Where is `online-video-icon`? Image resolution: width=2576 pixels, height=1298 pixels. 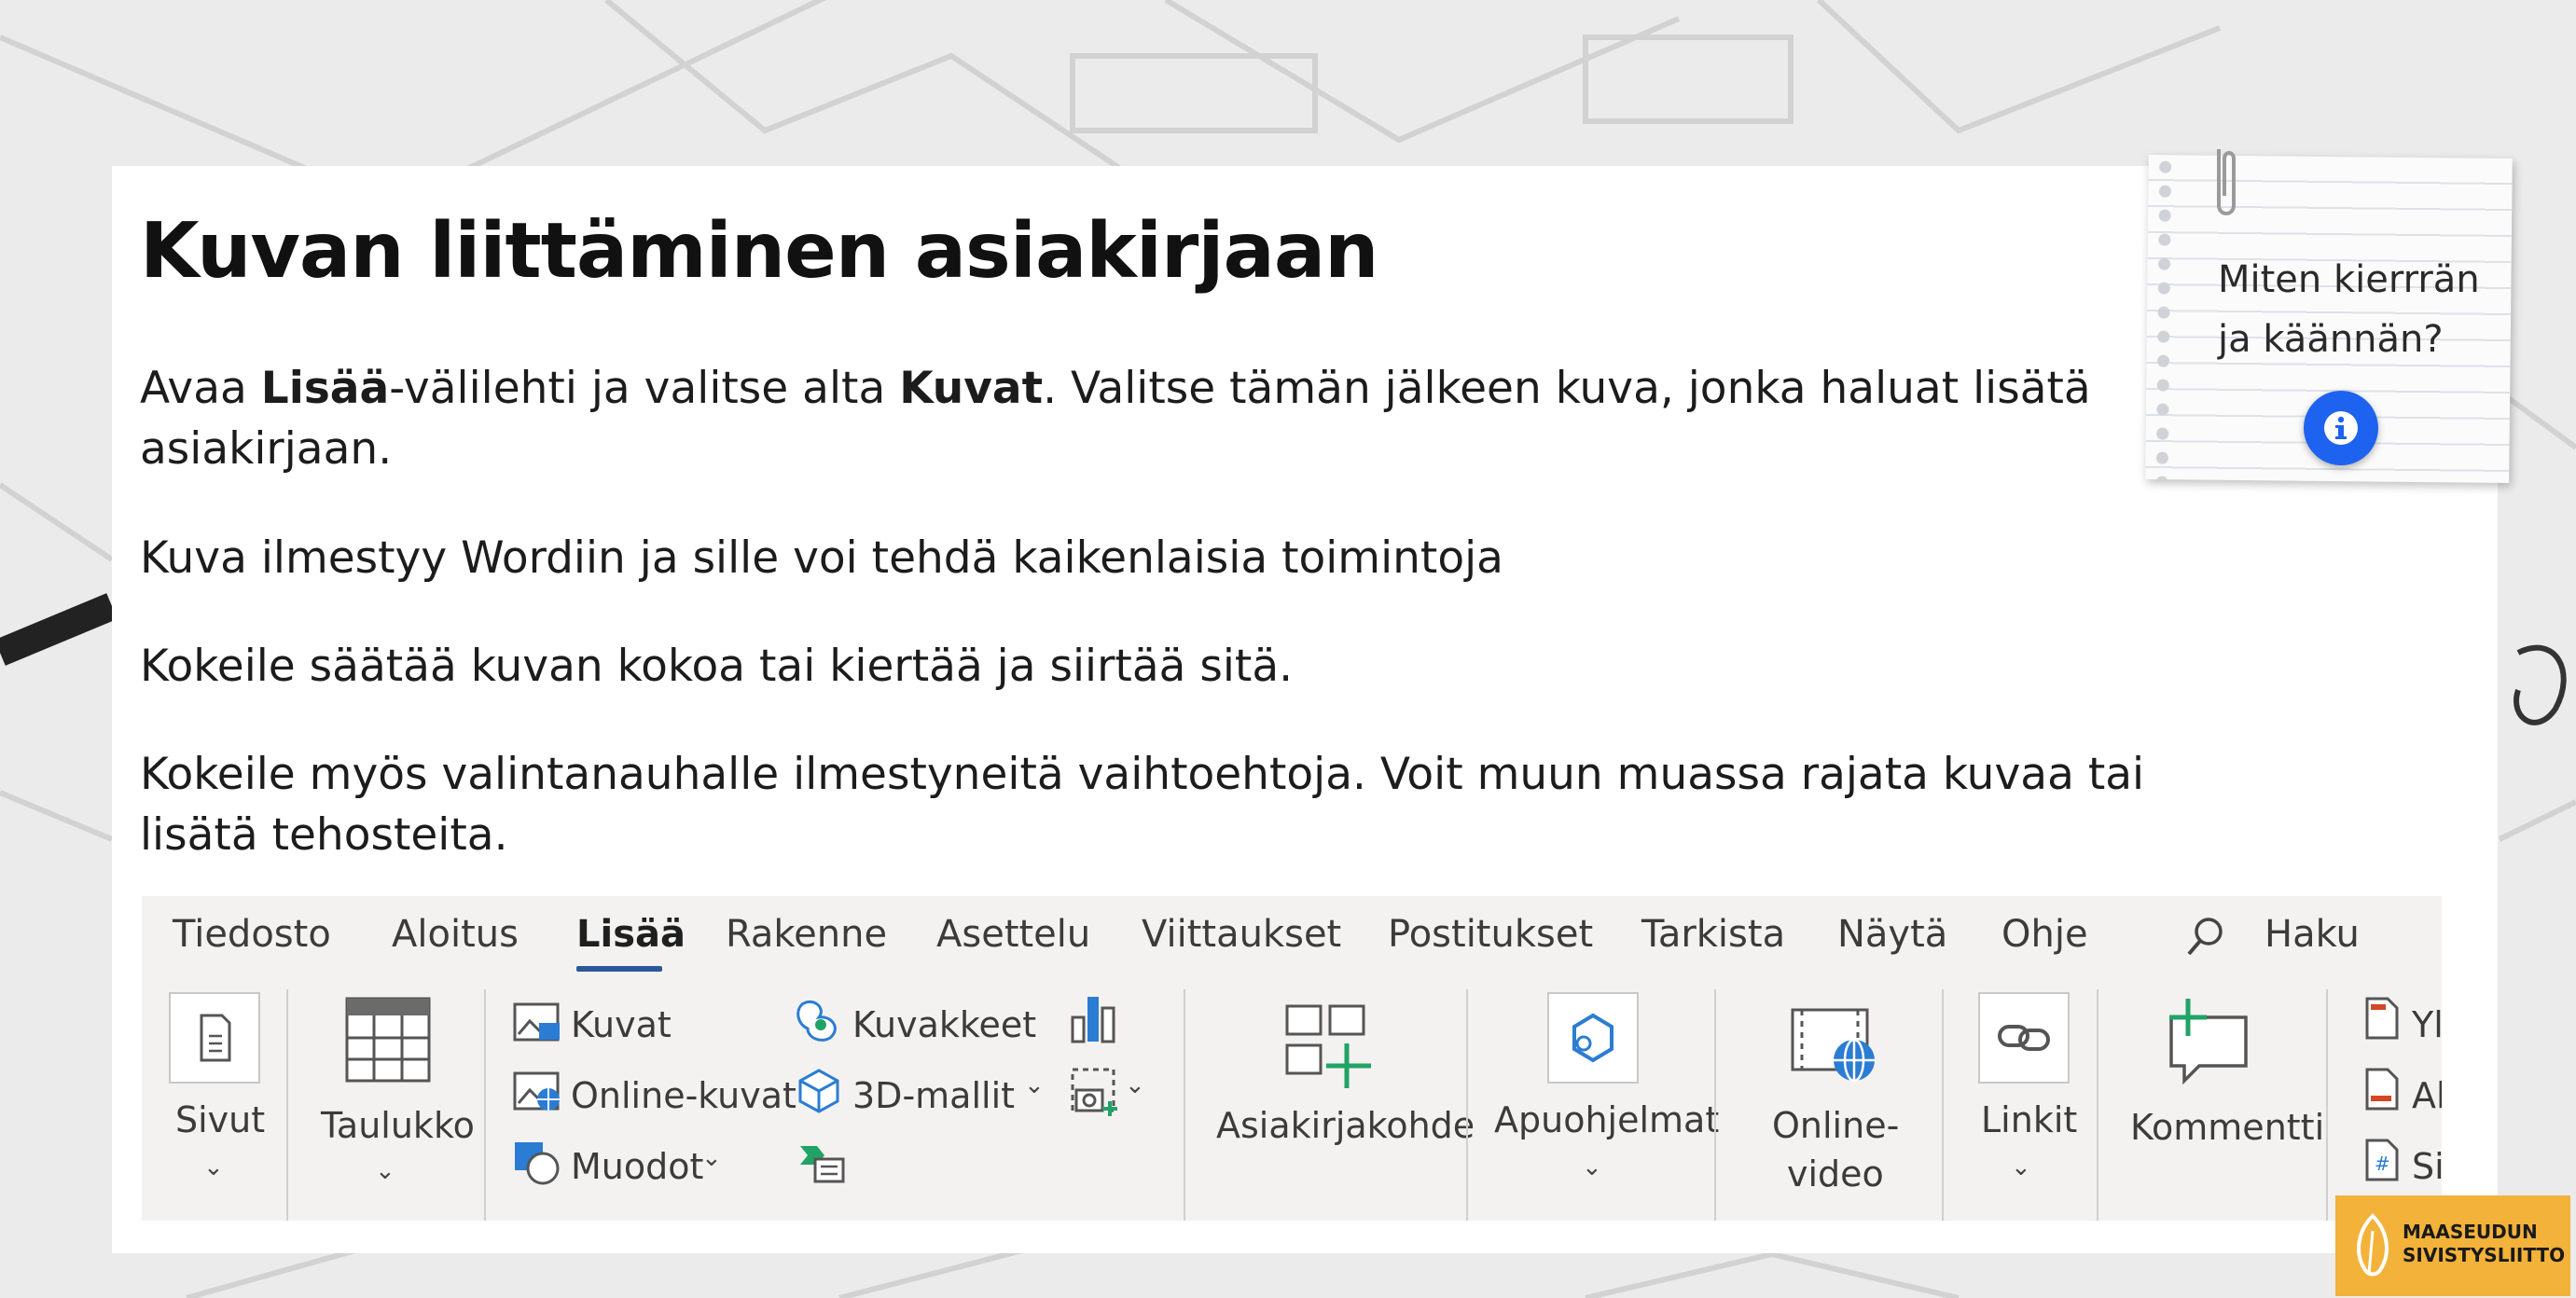 online-video-icon is located at coordinates (1835, 1044).